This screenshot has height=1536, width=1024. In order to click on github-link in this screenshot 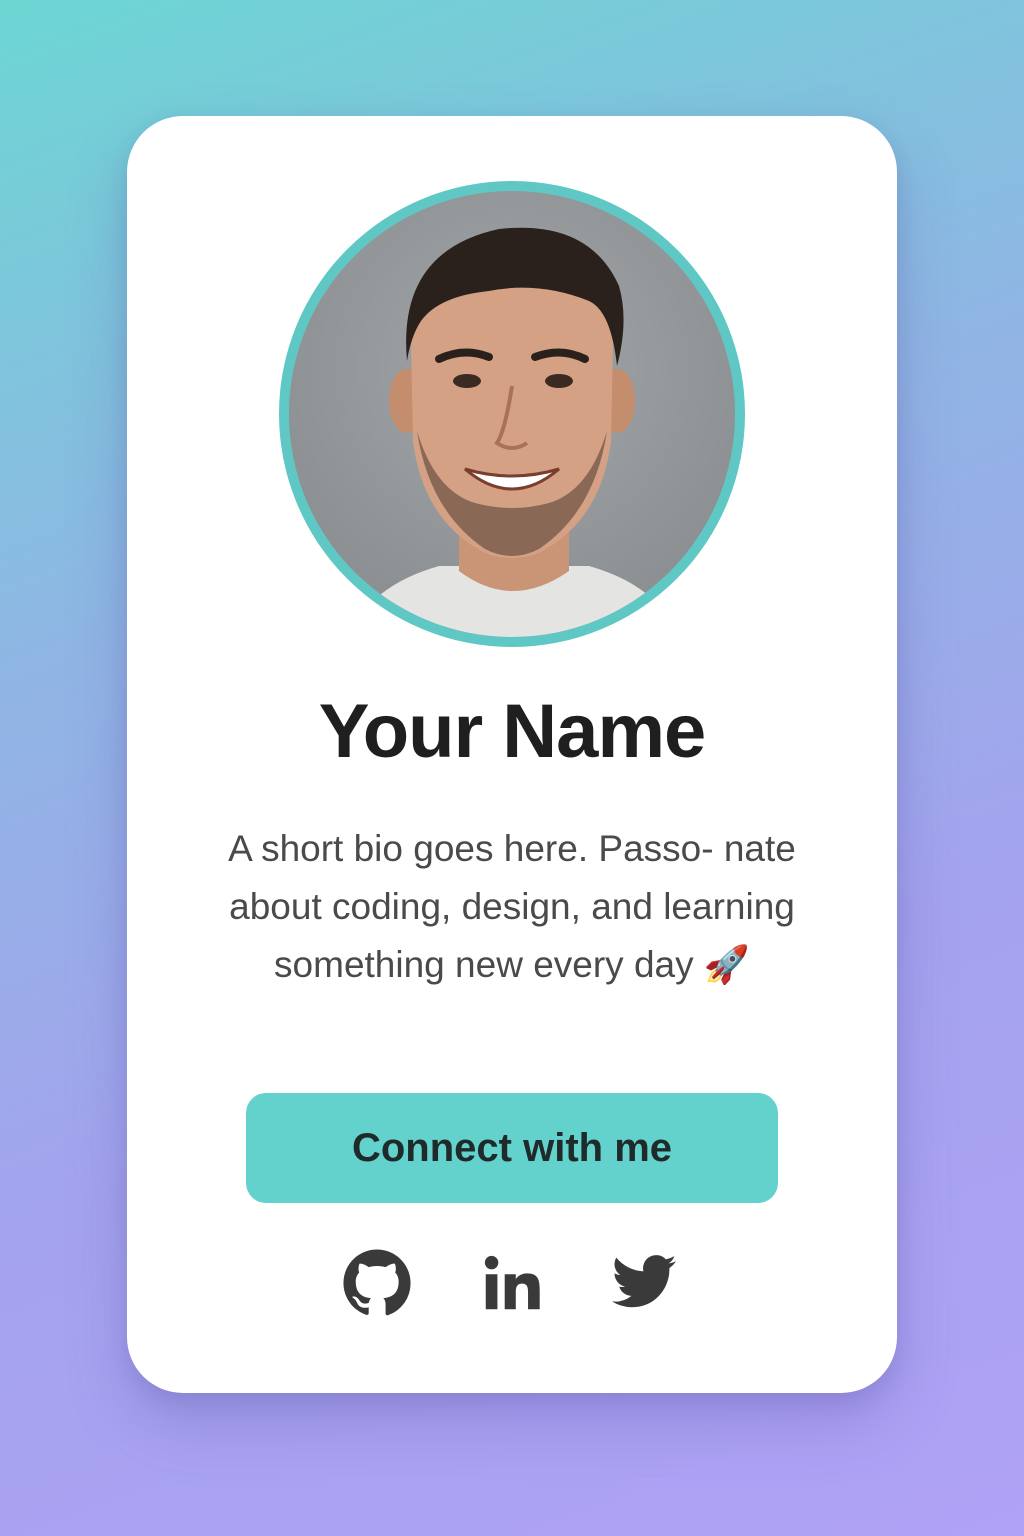, I will do `click(377, 1283)`.